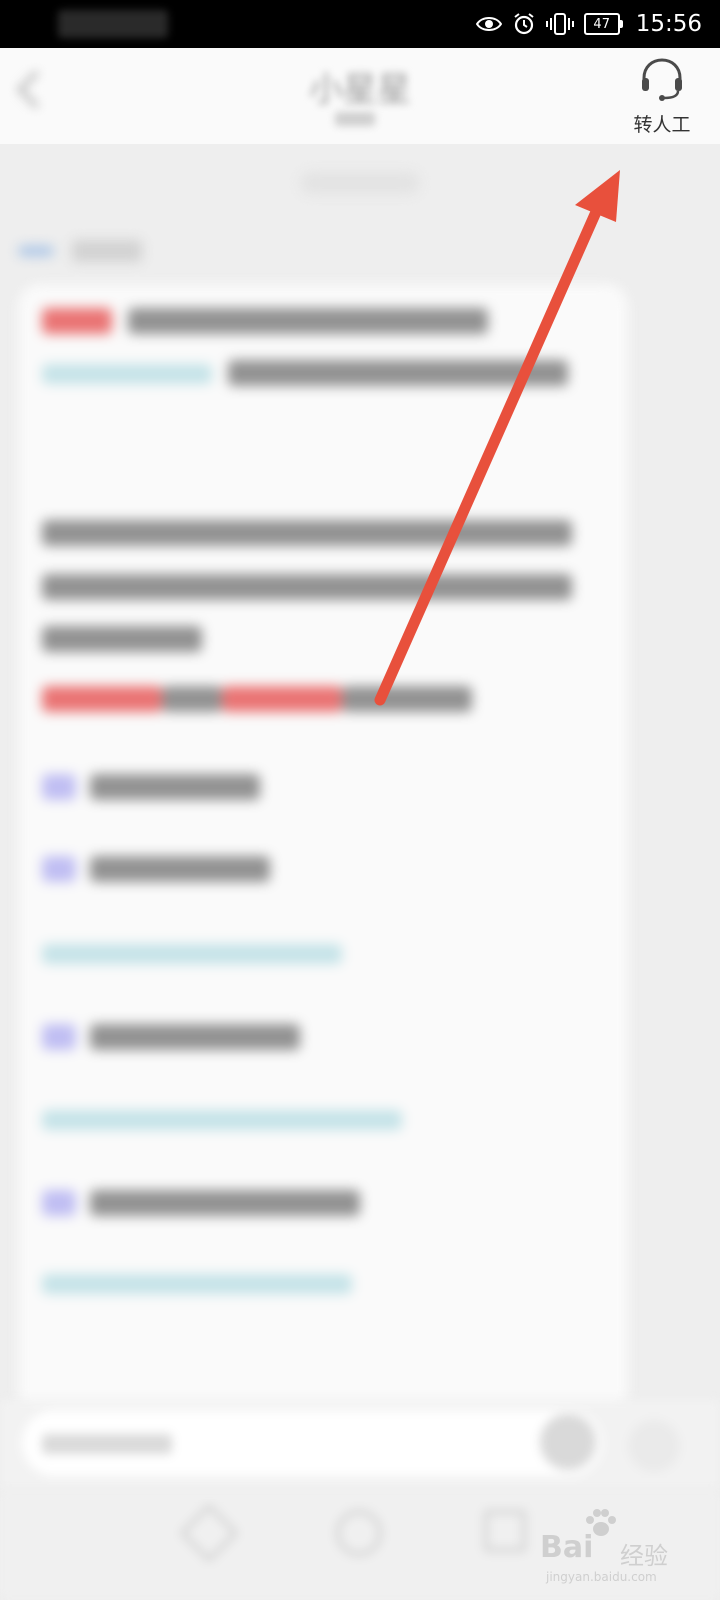 The height and width of the screenshot is (1600, 720). I want to click on message-input, so click(312, 1443).